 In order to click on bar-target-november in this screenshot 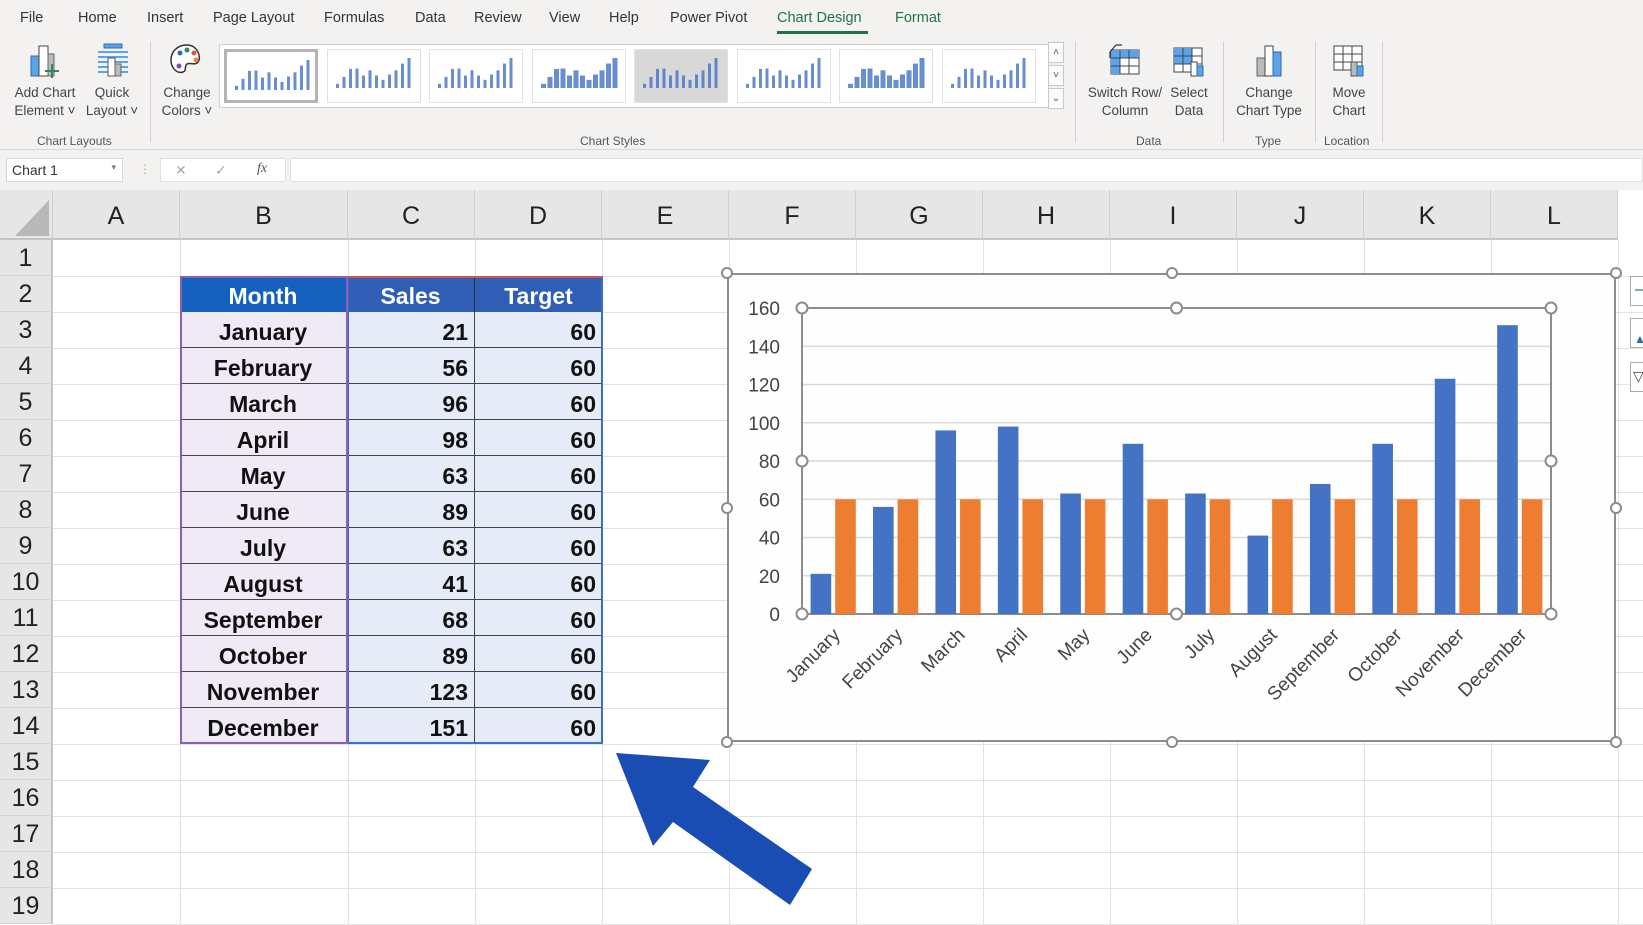, I will do `click(1469, 556)`.